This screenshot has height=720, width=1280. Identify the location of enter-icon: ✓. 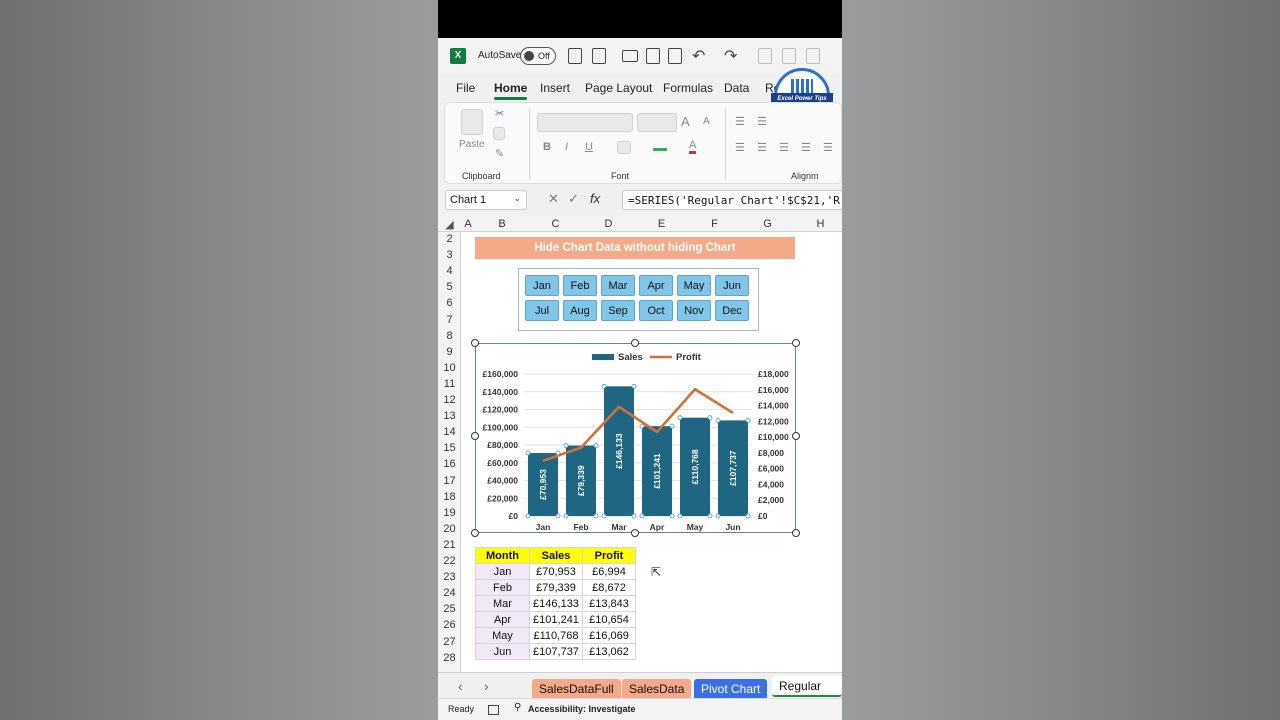
(573, 199).